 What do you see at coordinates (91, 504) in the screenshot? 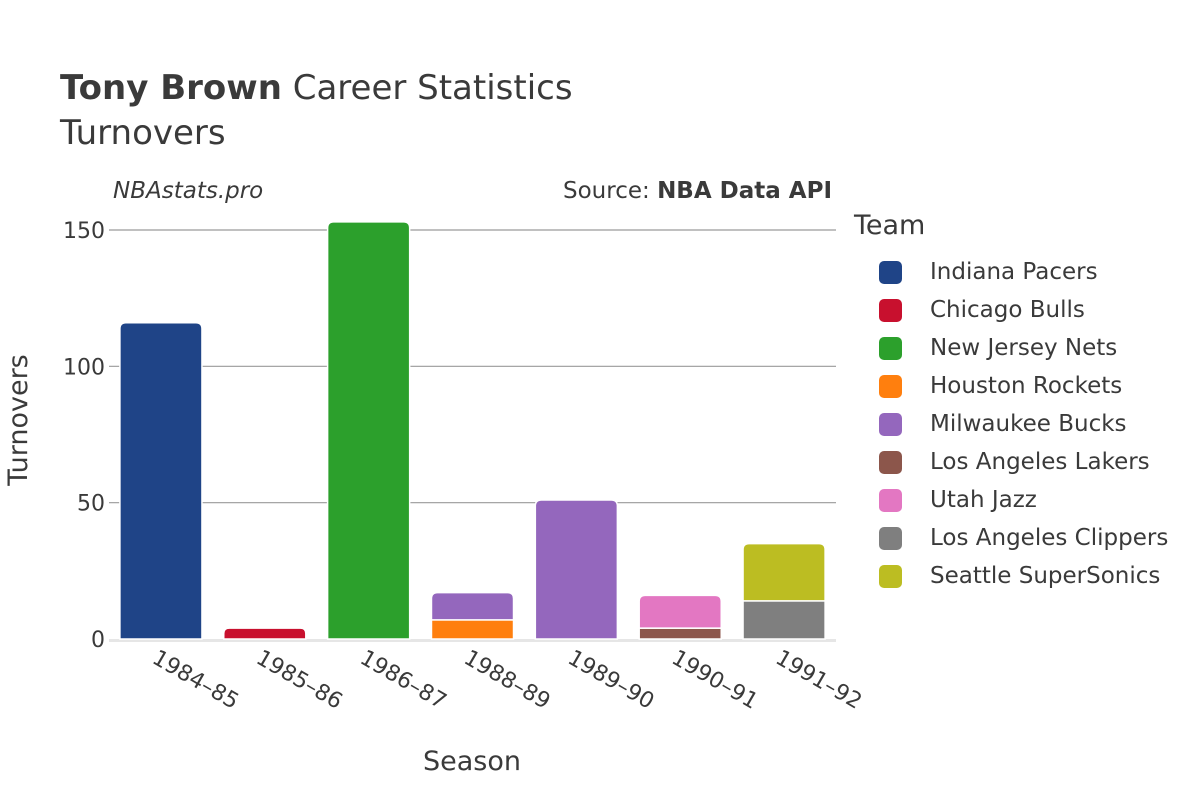
I see `y-tick-label: 50` at bounding box center [91, 504].